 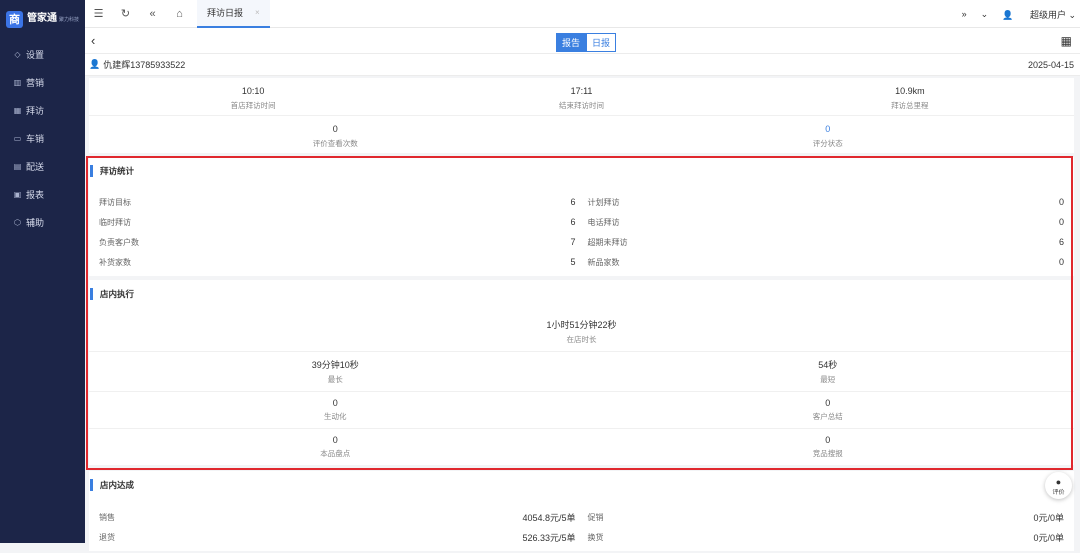 What do you see at coordinates (607, 242) in the screenshot?
I see `label: 超期未拜访` at bounding box center [607, 242].